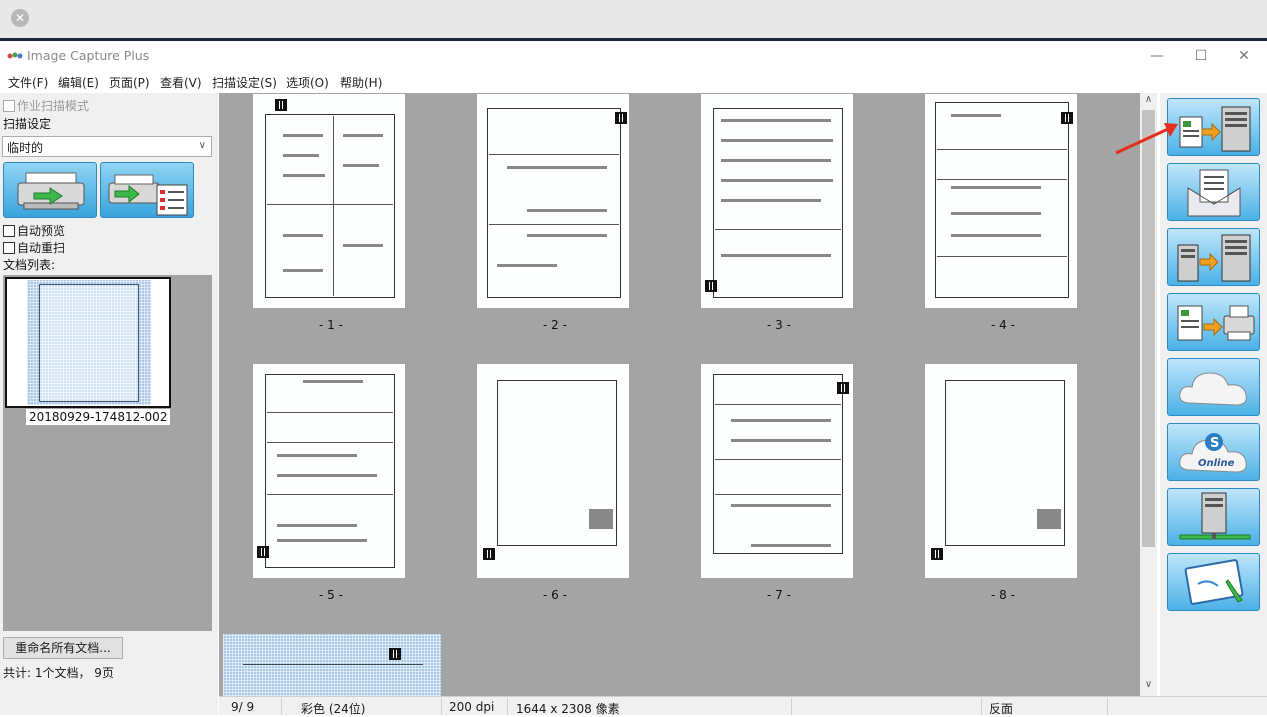  I want to click on status-page-index: 9/ 9, so click(243, 707).